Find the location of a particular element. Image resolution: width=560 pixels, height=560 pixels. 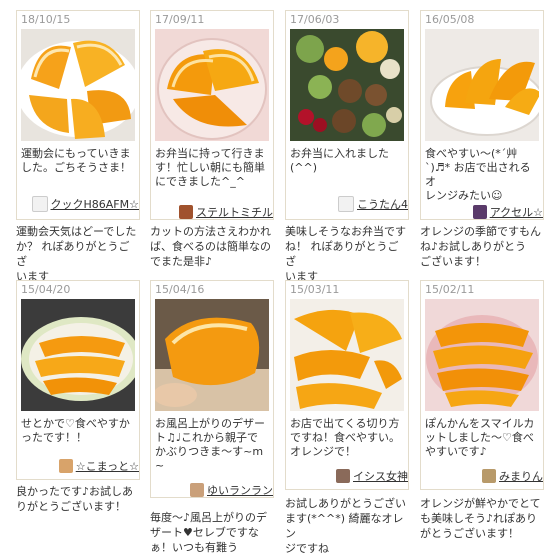

report-caption: お風呂上がりのデザー ト♫♩これから親子で かぶりつきま〜す~m ~ is located at coordinates (210, 444).